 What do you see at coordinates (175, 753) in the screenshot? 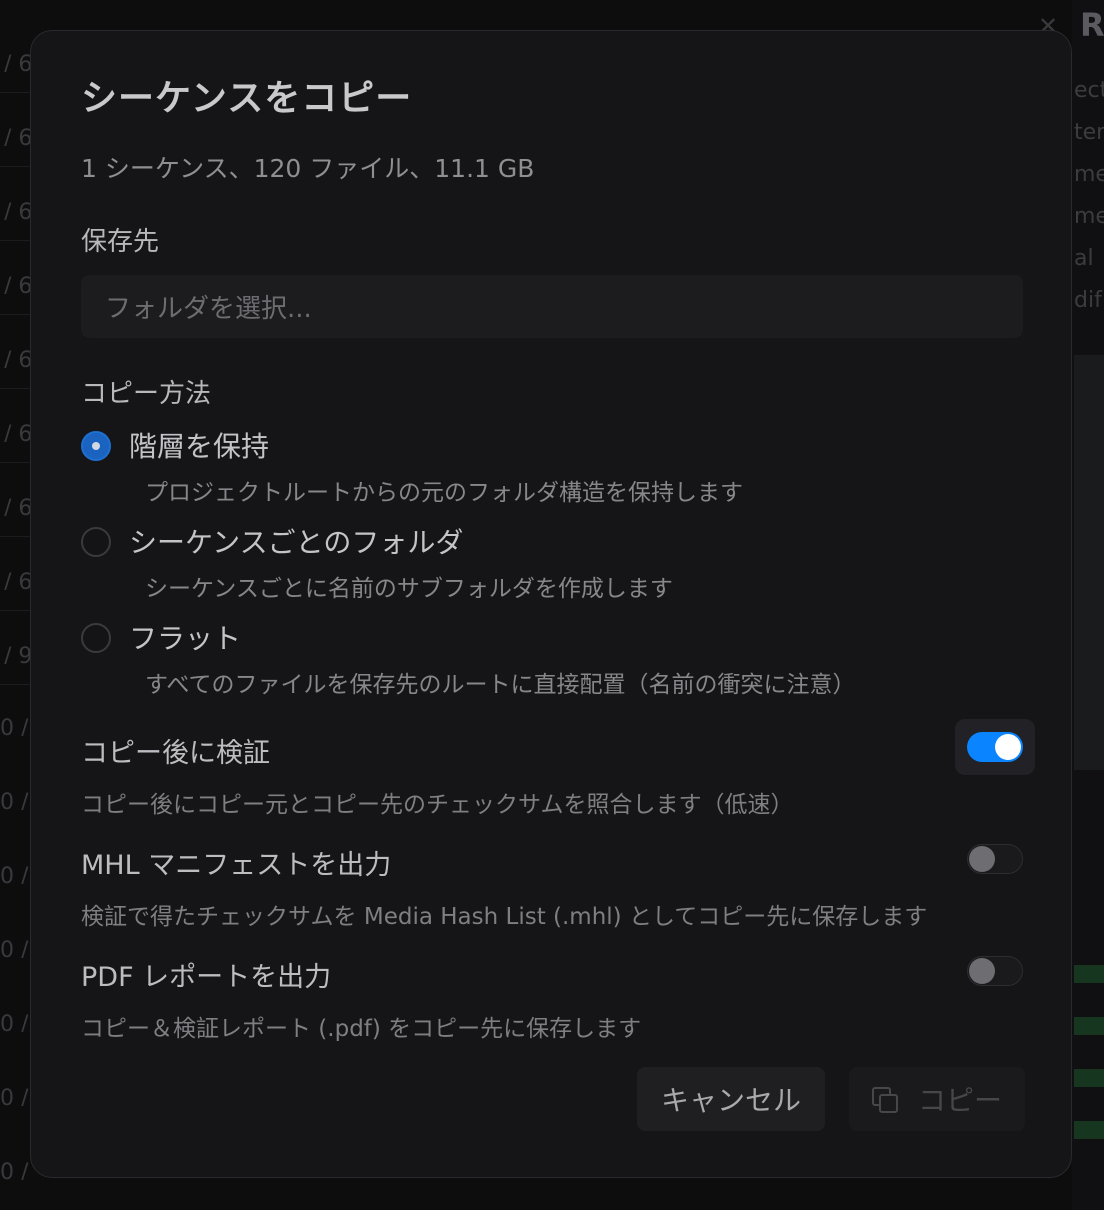
I see `toggle-label: コピー後に検証` at bounding box center [175, 753].